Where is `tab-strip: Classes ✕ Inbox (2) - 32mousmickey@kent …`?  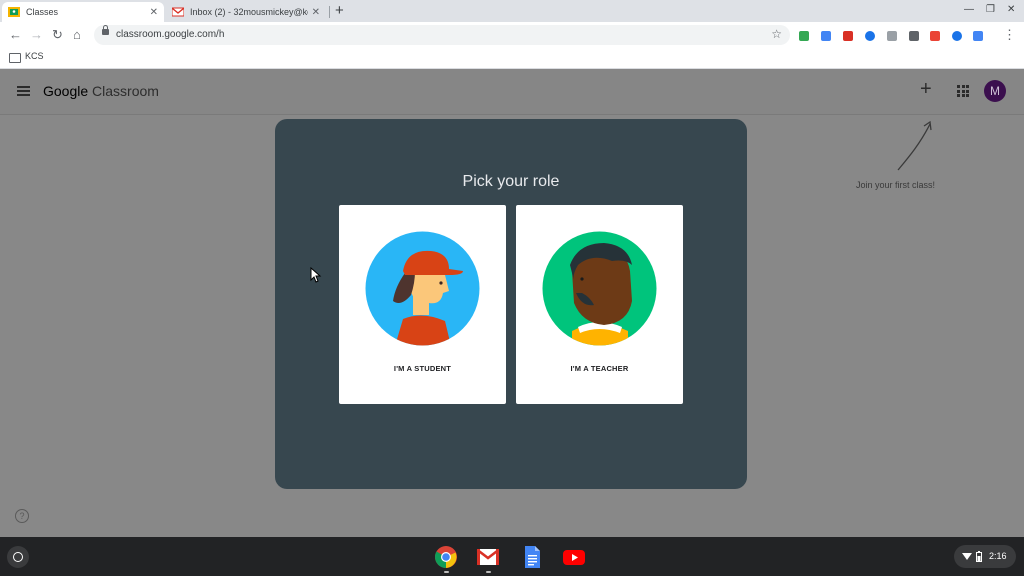
tab-strip: Classes ✕ Inbox (2) - 32mousmickey@kent … is located at coordinates (512, 11).